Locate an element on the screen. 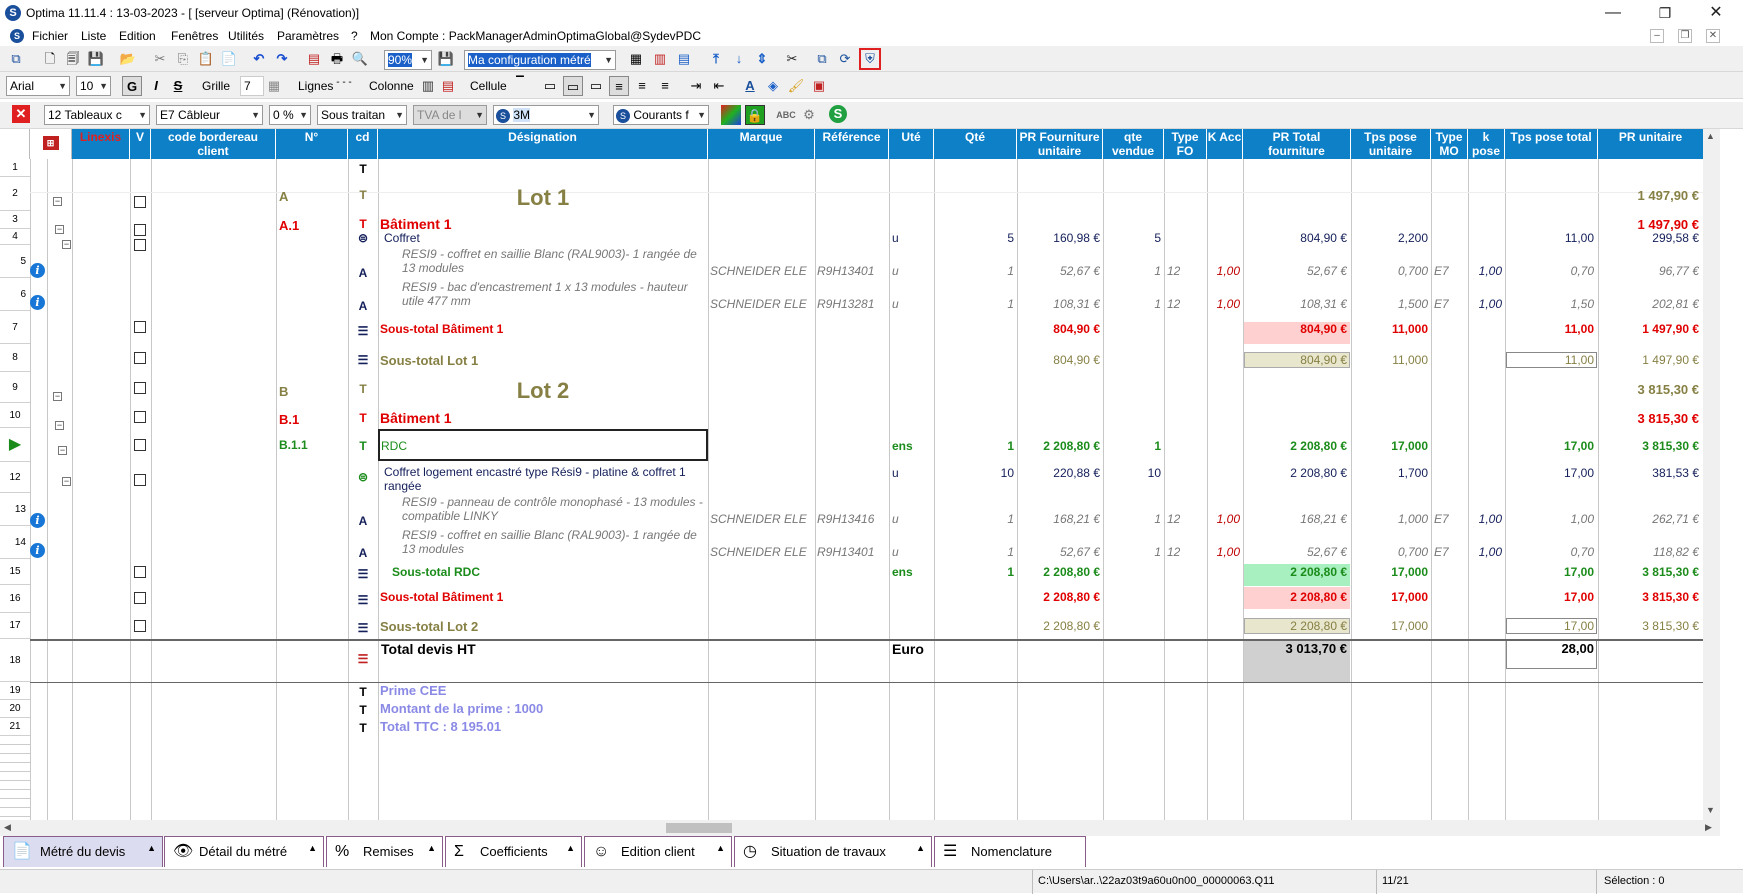 This screenshot has height=894, width=1743. row-number: 7 is located at coordinates (15, 327).